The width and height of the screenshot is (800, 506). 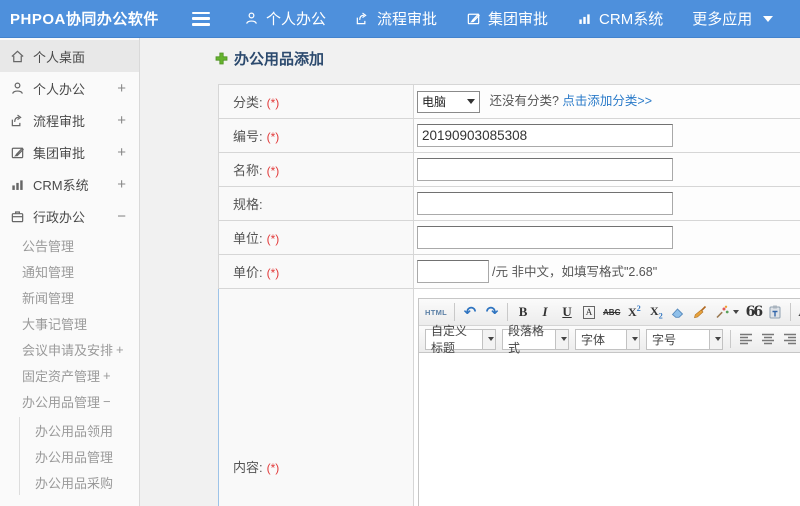 I want to click on unit-input, so click(x=545, y=237).